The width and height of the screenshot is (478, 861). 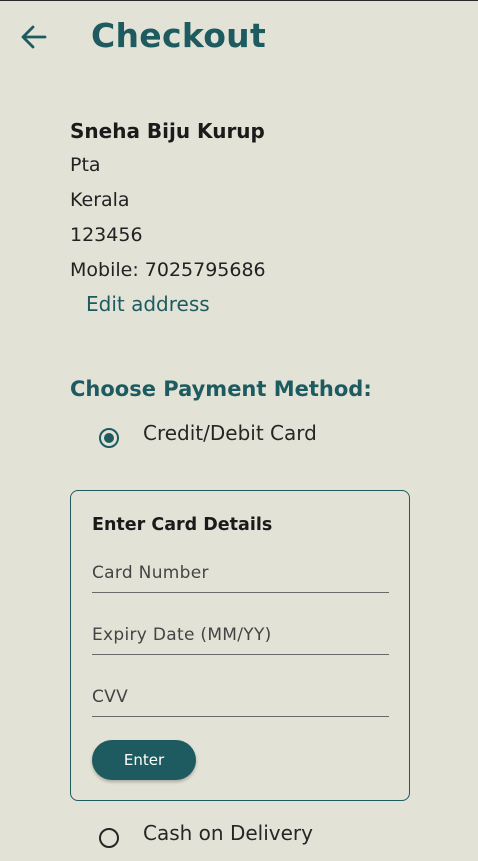 I want to click on payment-method-title: Choose Payment Method:, so click(x=221, y=389).